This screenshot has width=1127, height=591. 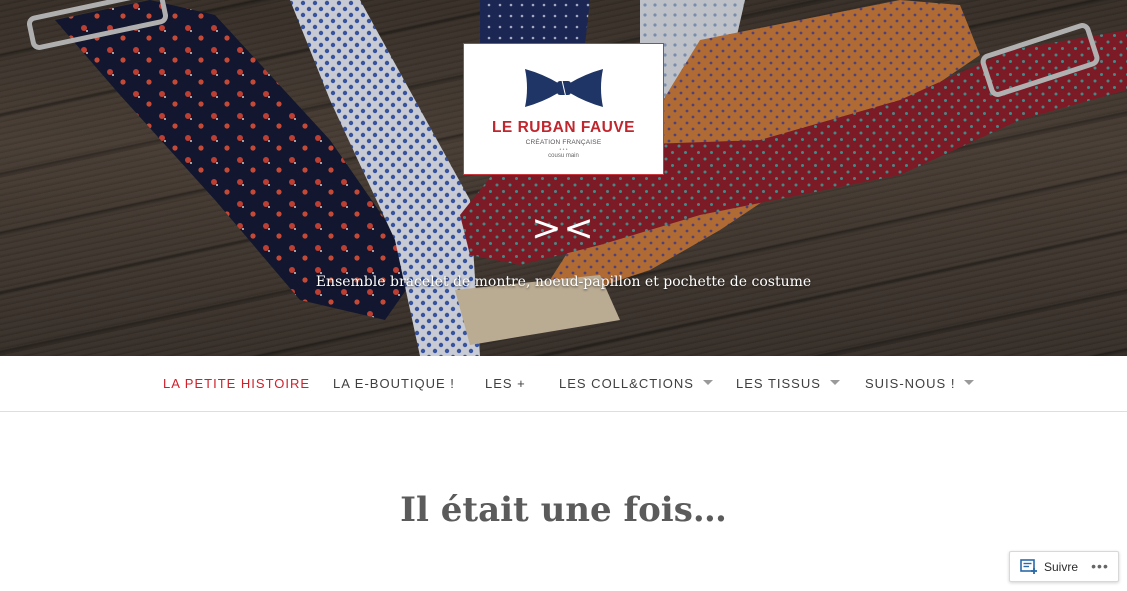 I want to click on nav-item-label: LA PETITE HISTOIRE, so click(x=237, y=383).